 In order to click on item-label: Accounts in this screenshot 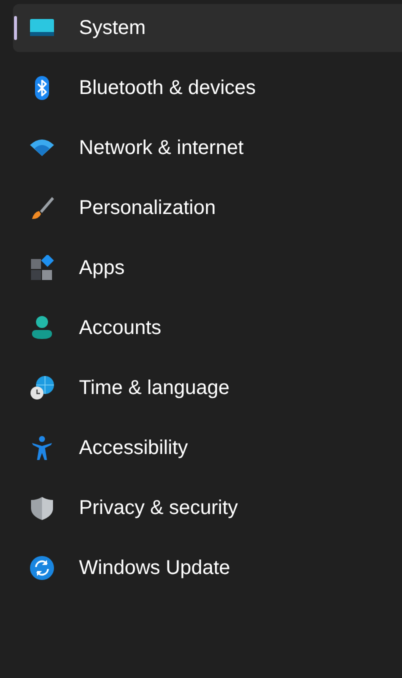, I will do `click(120, 328)`.